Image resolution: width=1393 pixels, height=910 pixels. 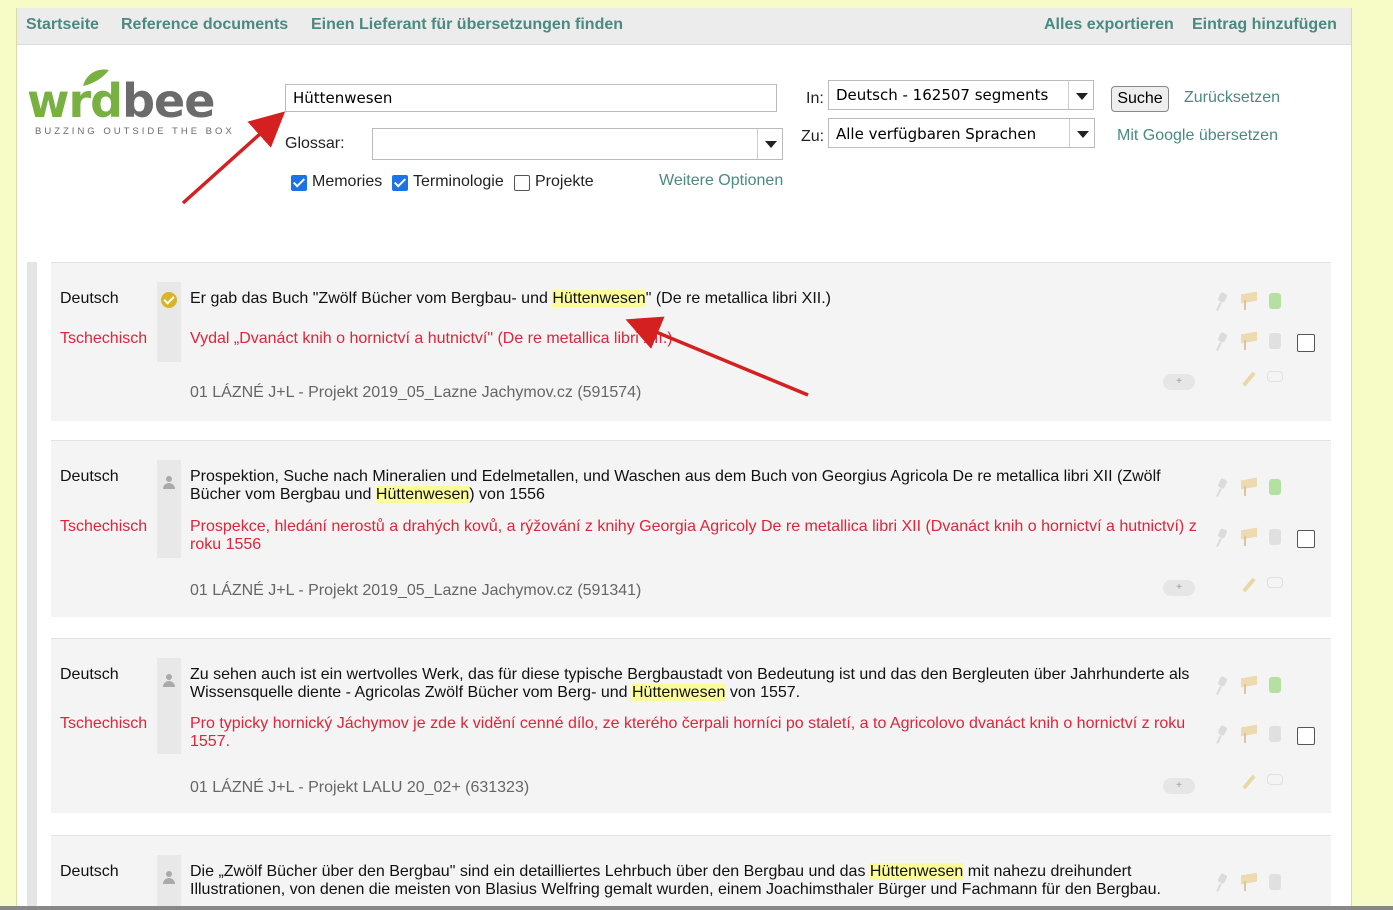 What do you see at coordinates (813, 136) in the screenshot?
I see `to-label: Zu:` at bounding box center [813, 136].